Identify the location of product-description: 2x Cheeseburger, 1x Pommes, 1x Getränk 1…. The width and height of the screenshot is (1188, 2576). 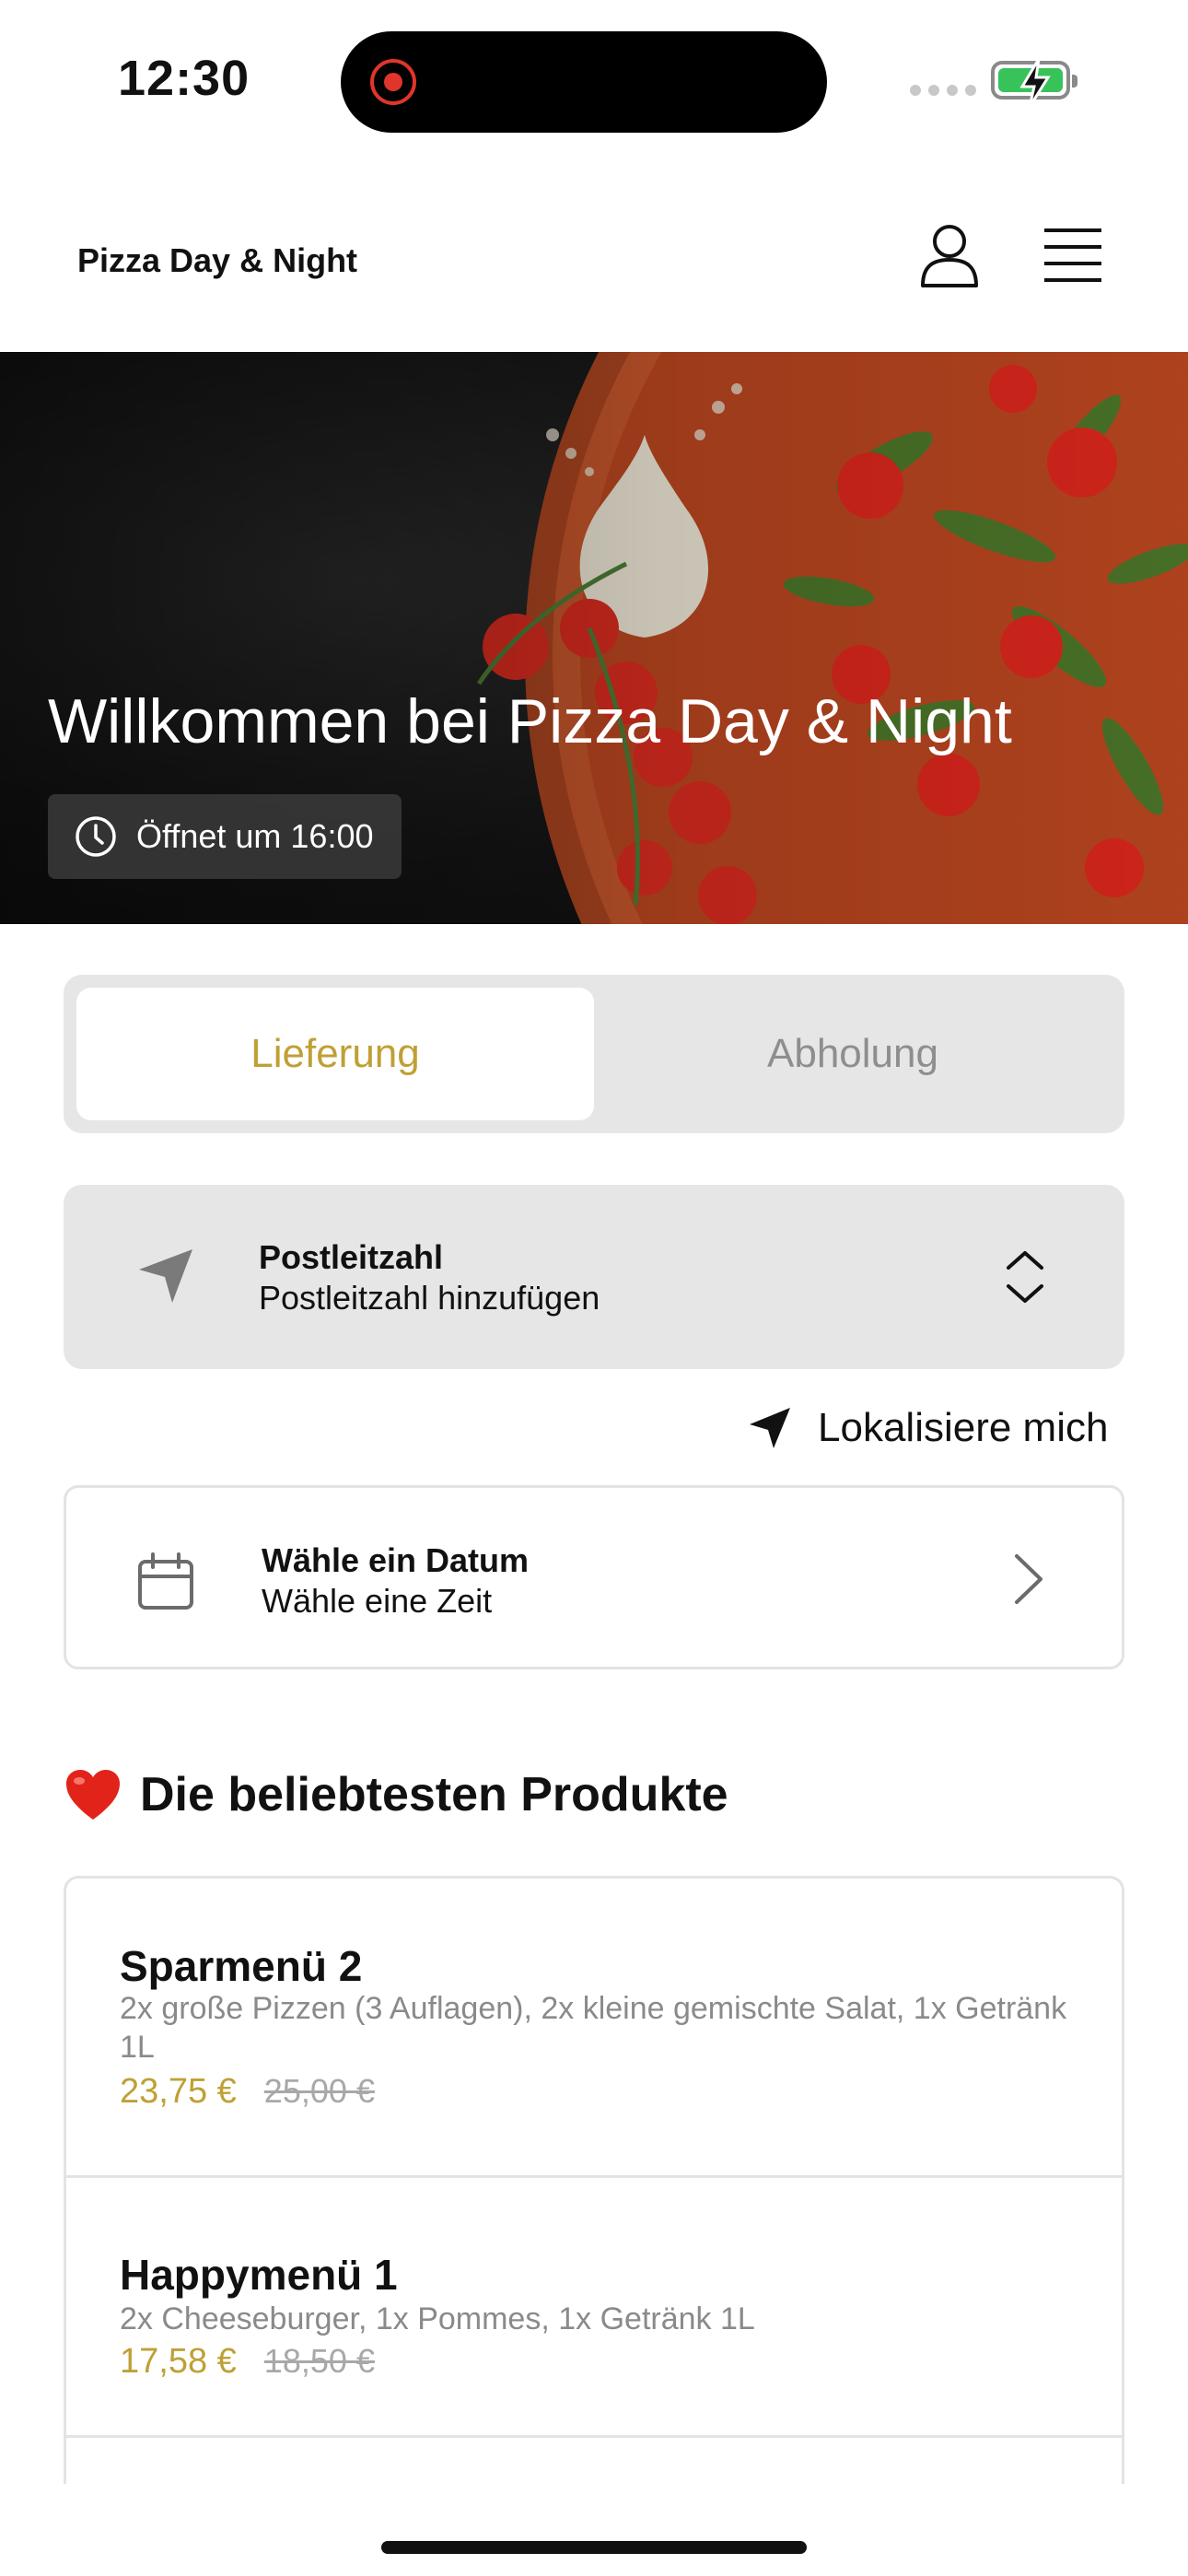
(437, 2318).